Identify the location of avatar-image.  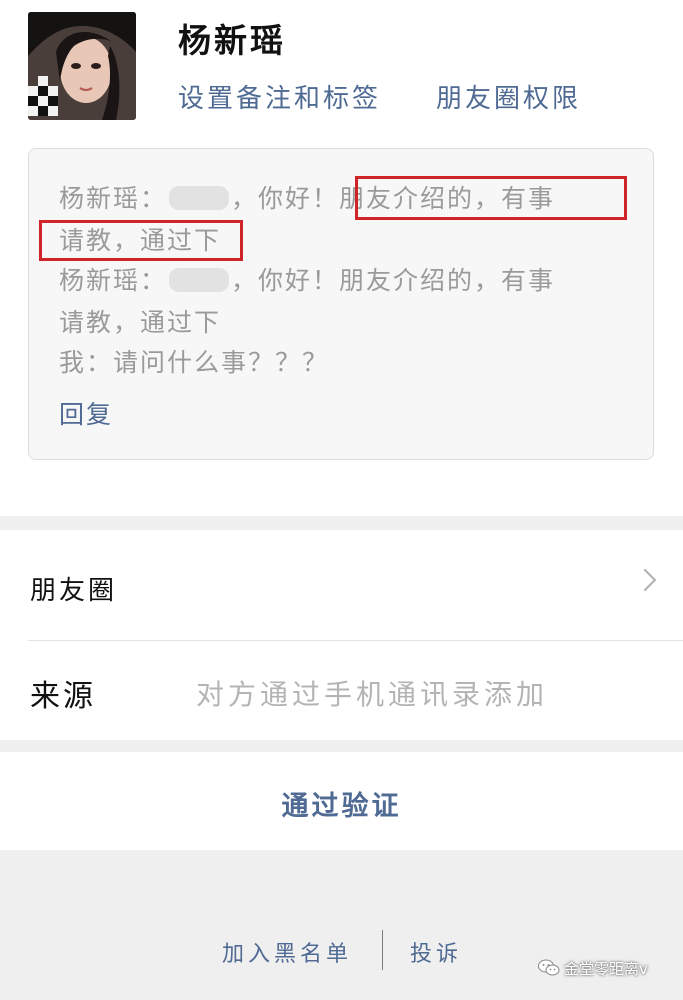
(82, 66).